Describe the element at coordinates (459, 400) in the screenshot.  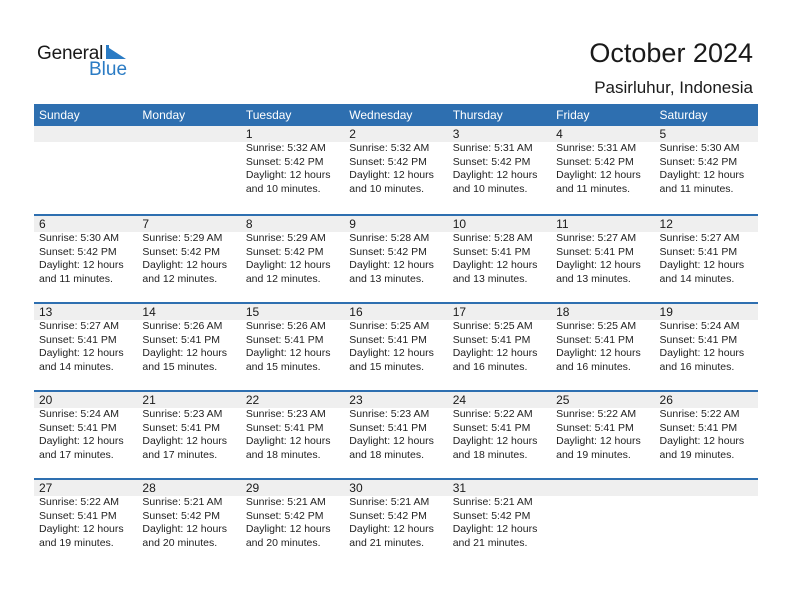
I see `day-number: 24` at that location.